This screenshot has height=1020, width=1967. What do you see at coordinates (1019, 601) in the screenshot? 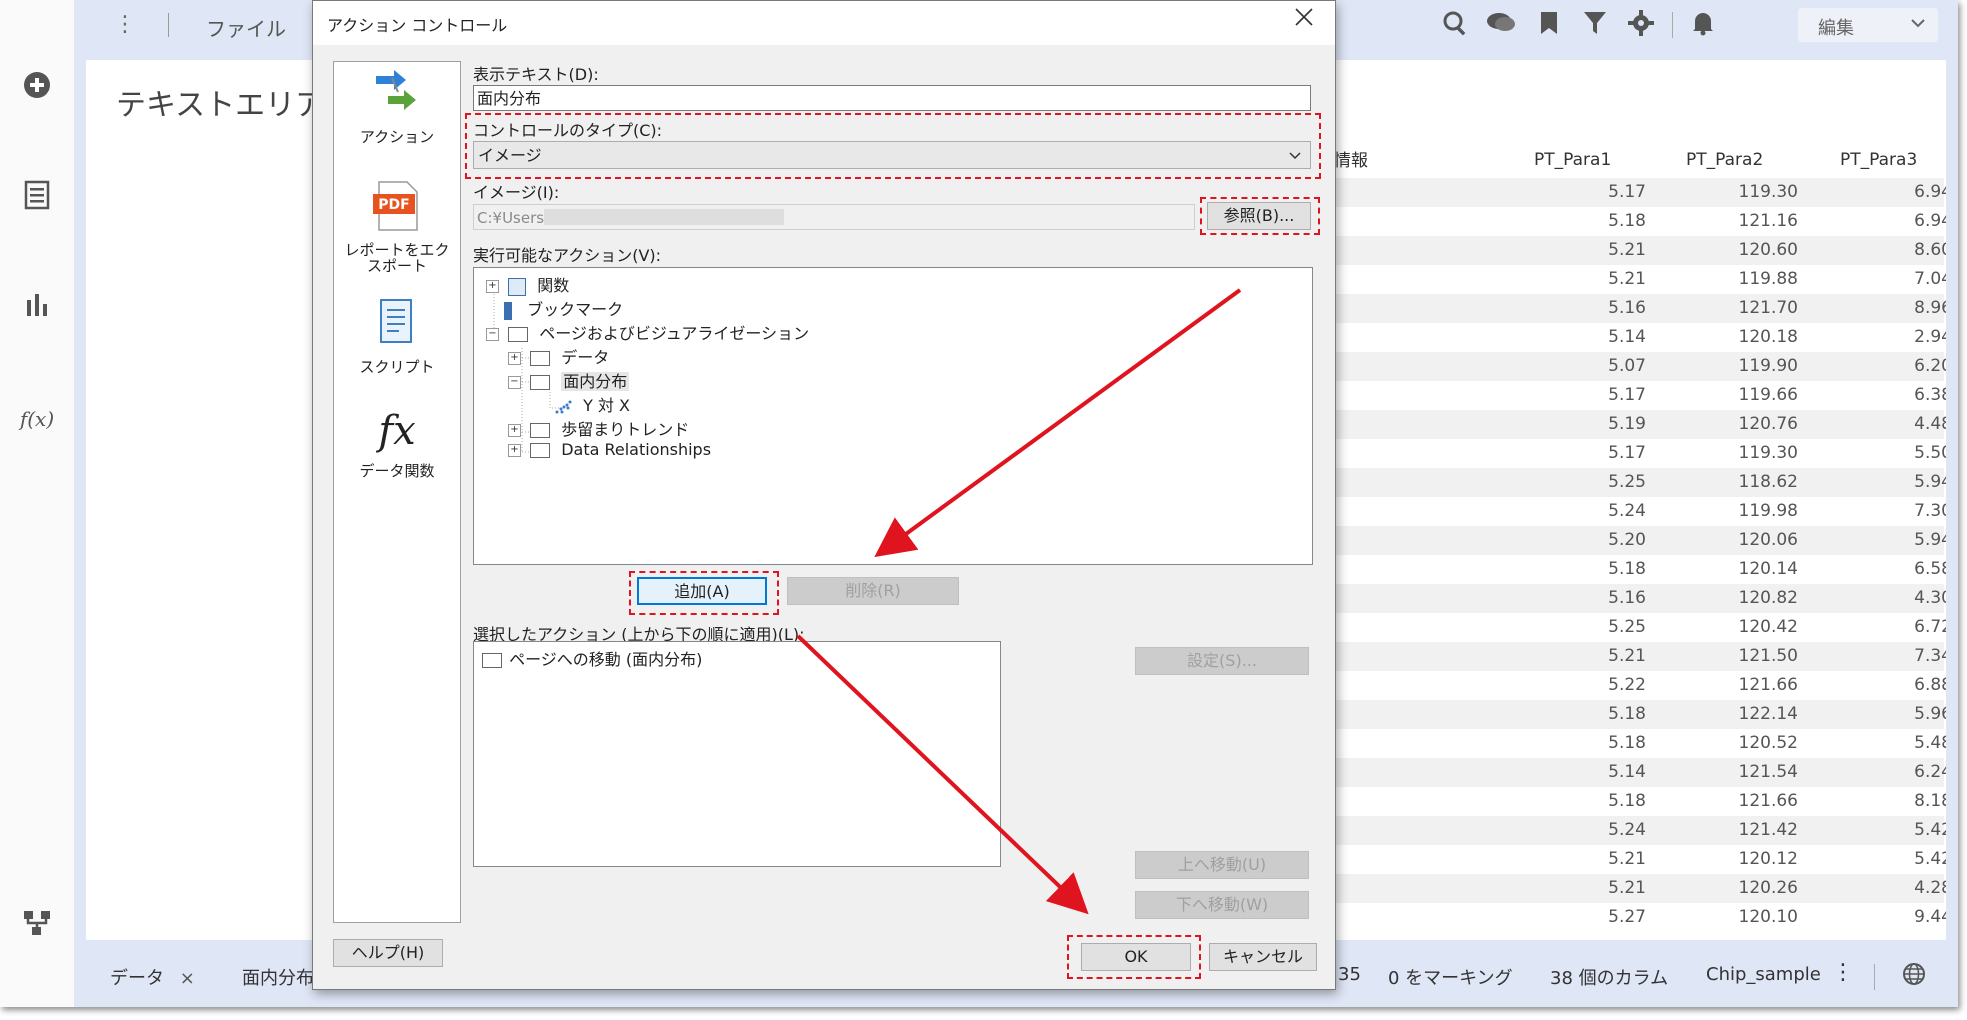
I see `annotation-arrows` at bounding box center [1019, 601].